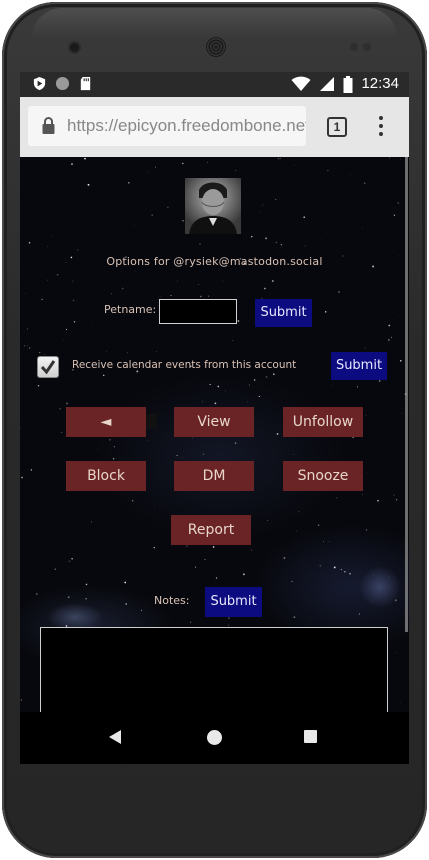  Describe the element at coordinates (39, 83) in the screenshot. I see `shield-notification-icon` at that location.